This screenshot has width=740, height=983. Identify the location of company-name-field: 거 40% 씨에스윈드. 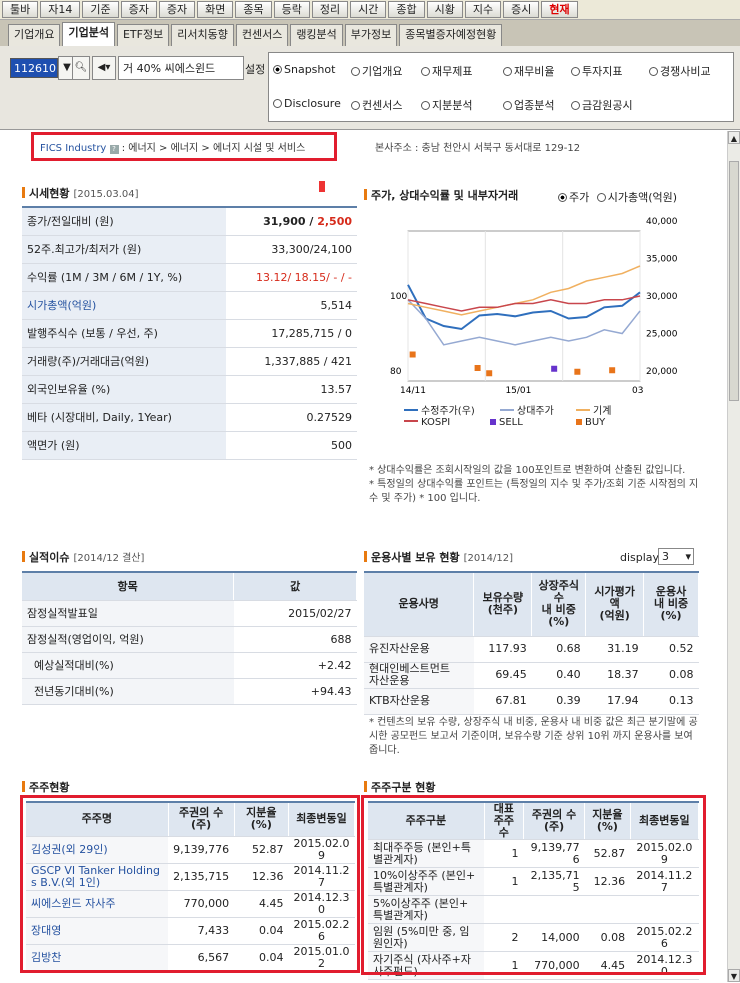
(181, 68).